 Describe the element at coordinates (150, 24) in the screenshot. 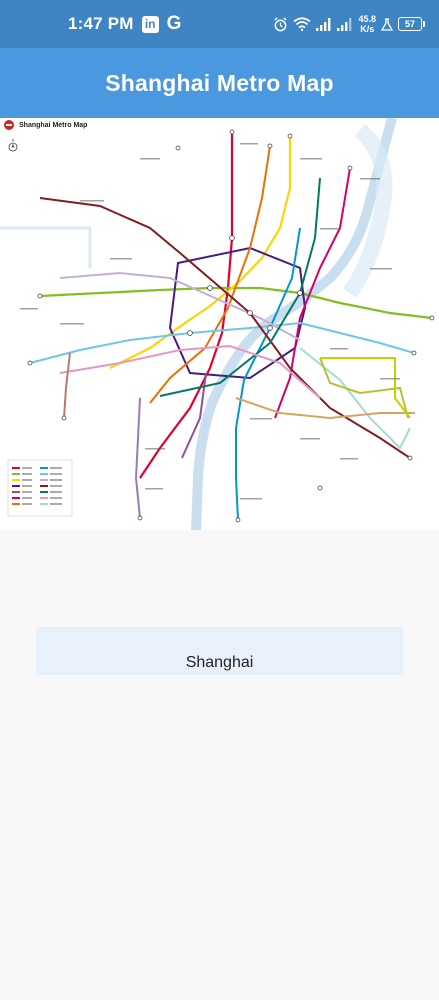

I see `linkedin-icon: in` at that location.